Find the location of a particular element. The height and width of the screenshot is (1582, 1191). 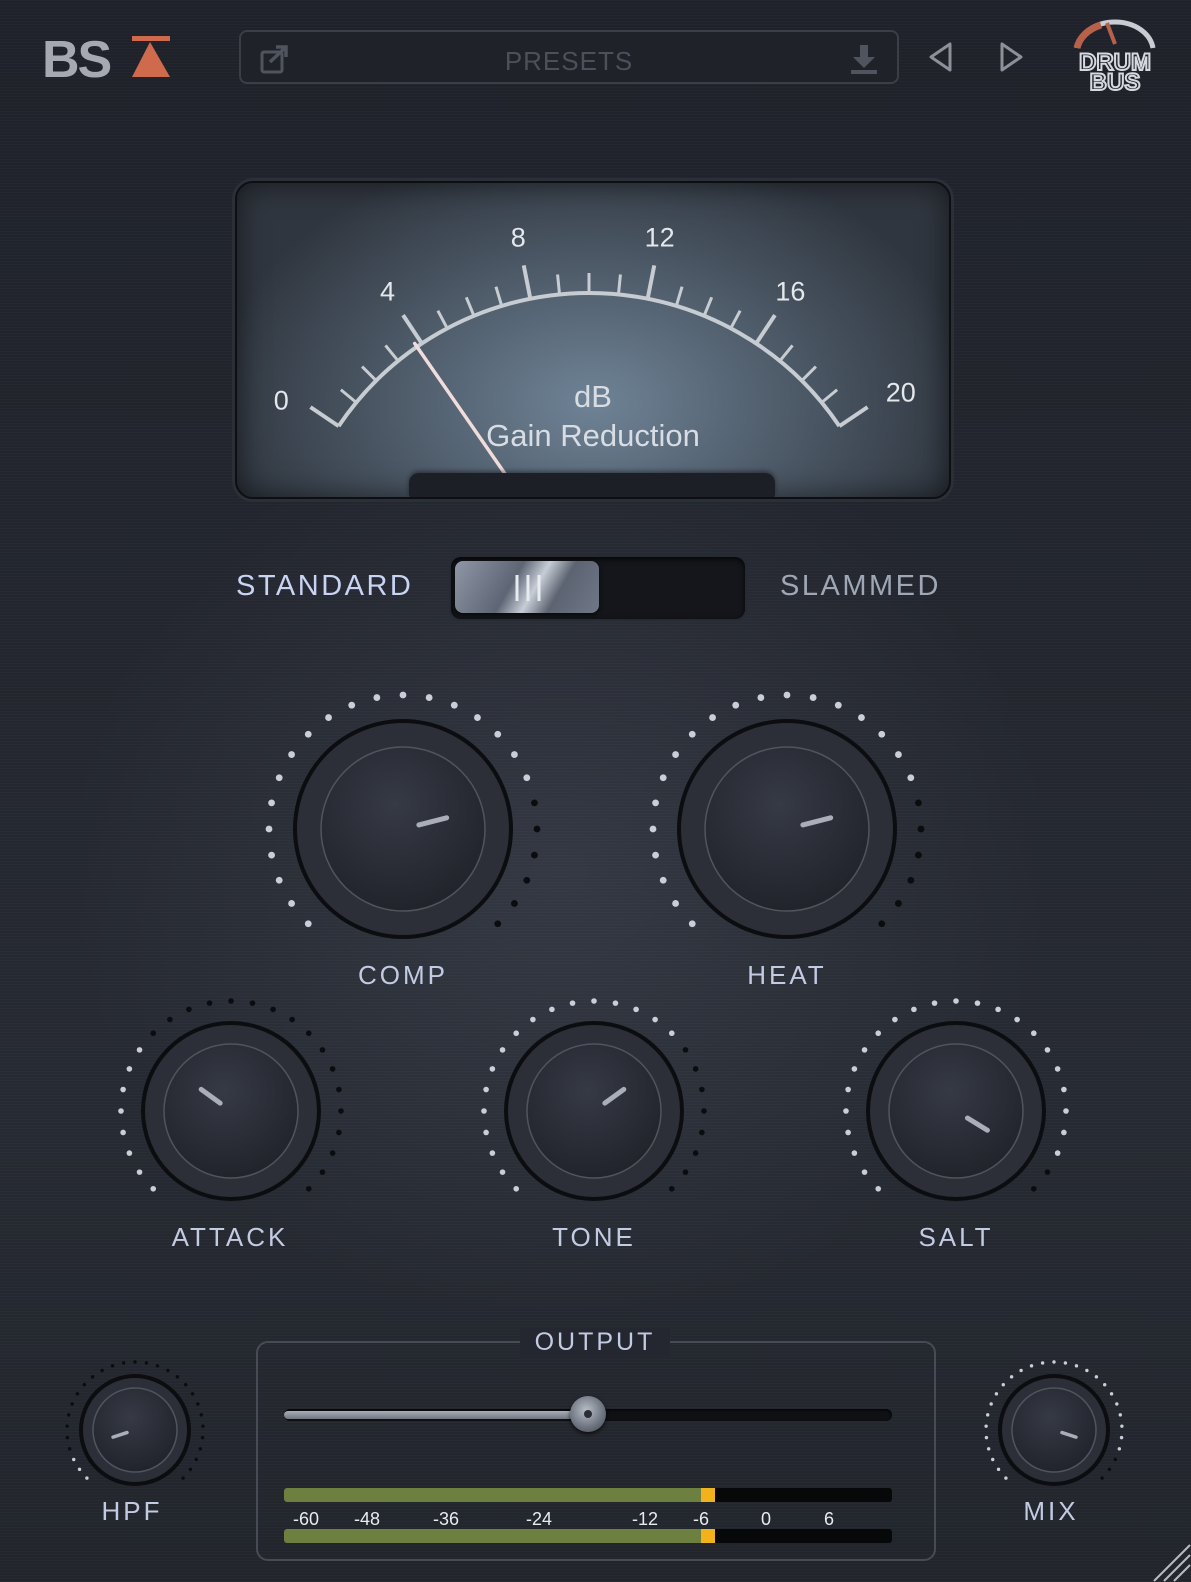

mode-slammed-label: SLAMMED is located at coordinates (860, 586).